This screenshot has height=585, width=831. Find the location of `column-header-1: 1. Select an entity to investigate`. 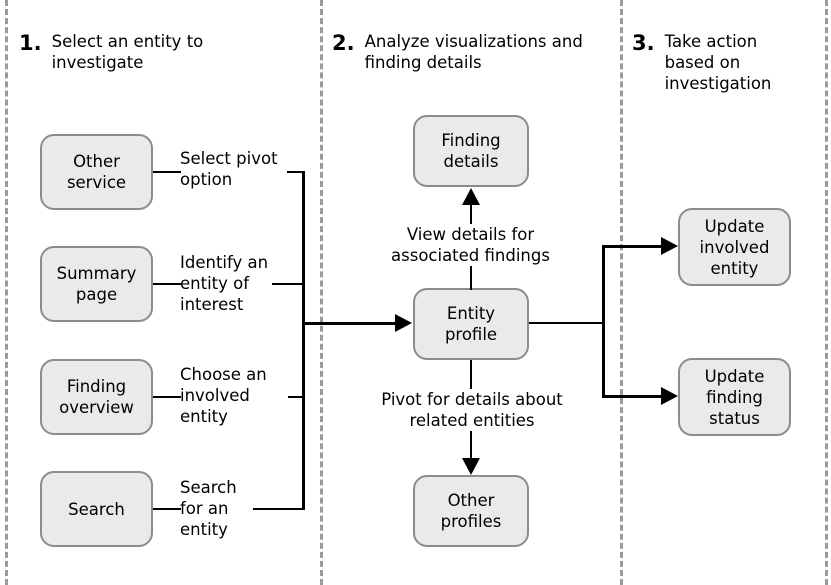

column-header-1: 1. Select an entity to investigate is located at coordinates (164, 52).